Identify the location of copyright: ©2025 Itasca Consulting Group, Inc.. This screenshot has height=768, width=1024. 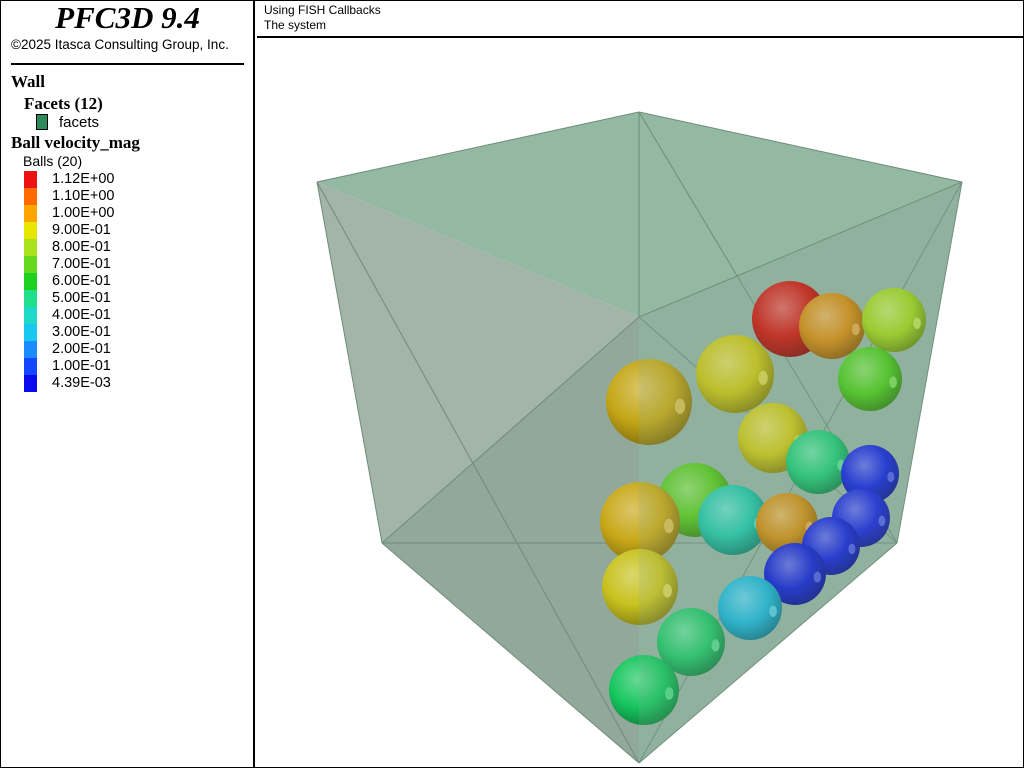
(120, 44).